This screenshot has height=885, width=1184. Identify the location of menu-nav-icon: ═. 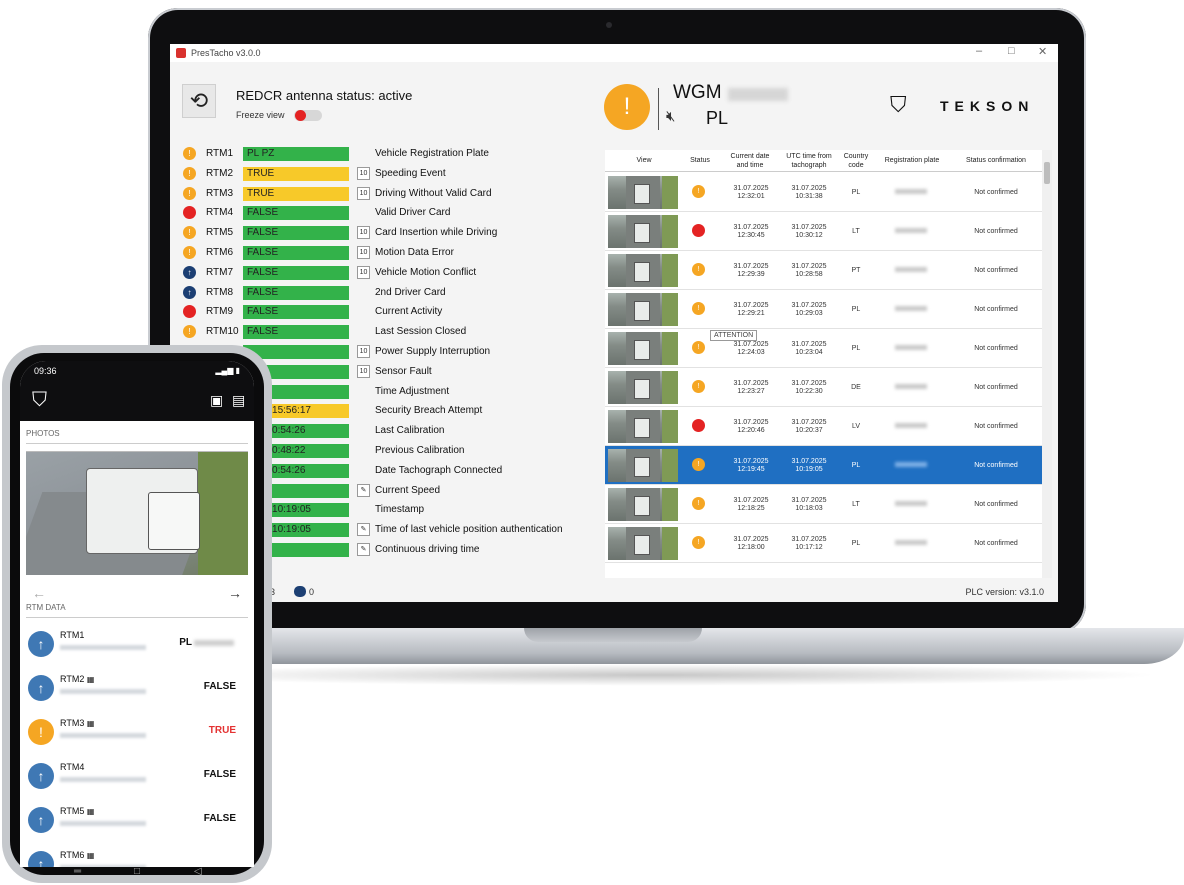
(77, 871).